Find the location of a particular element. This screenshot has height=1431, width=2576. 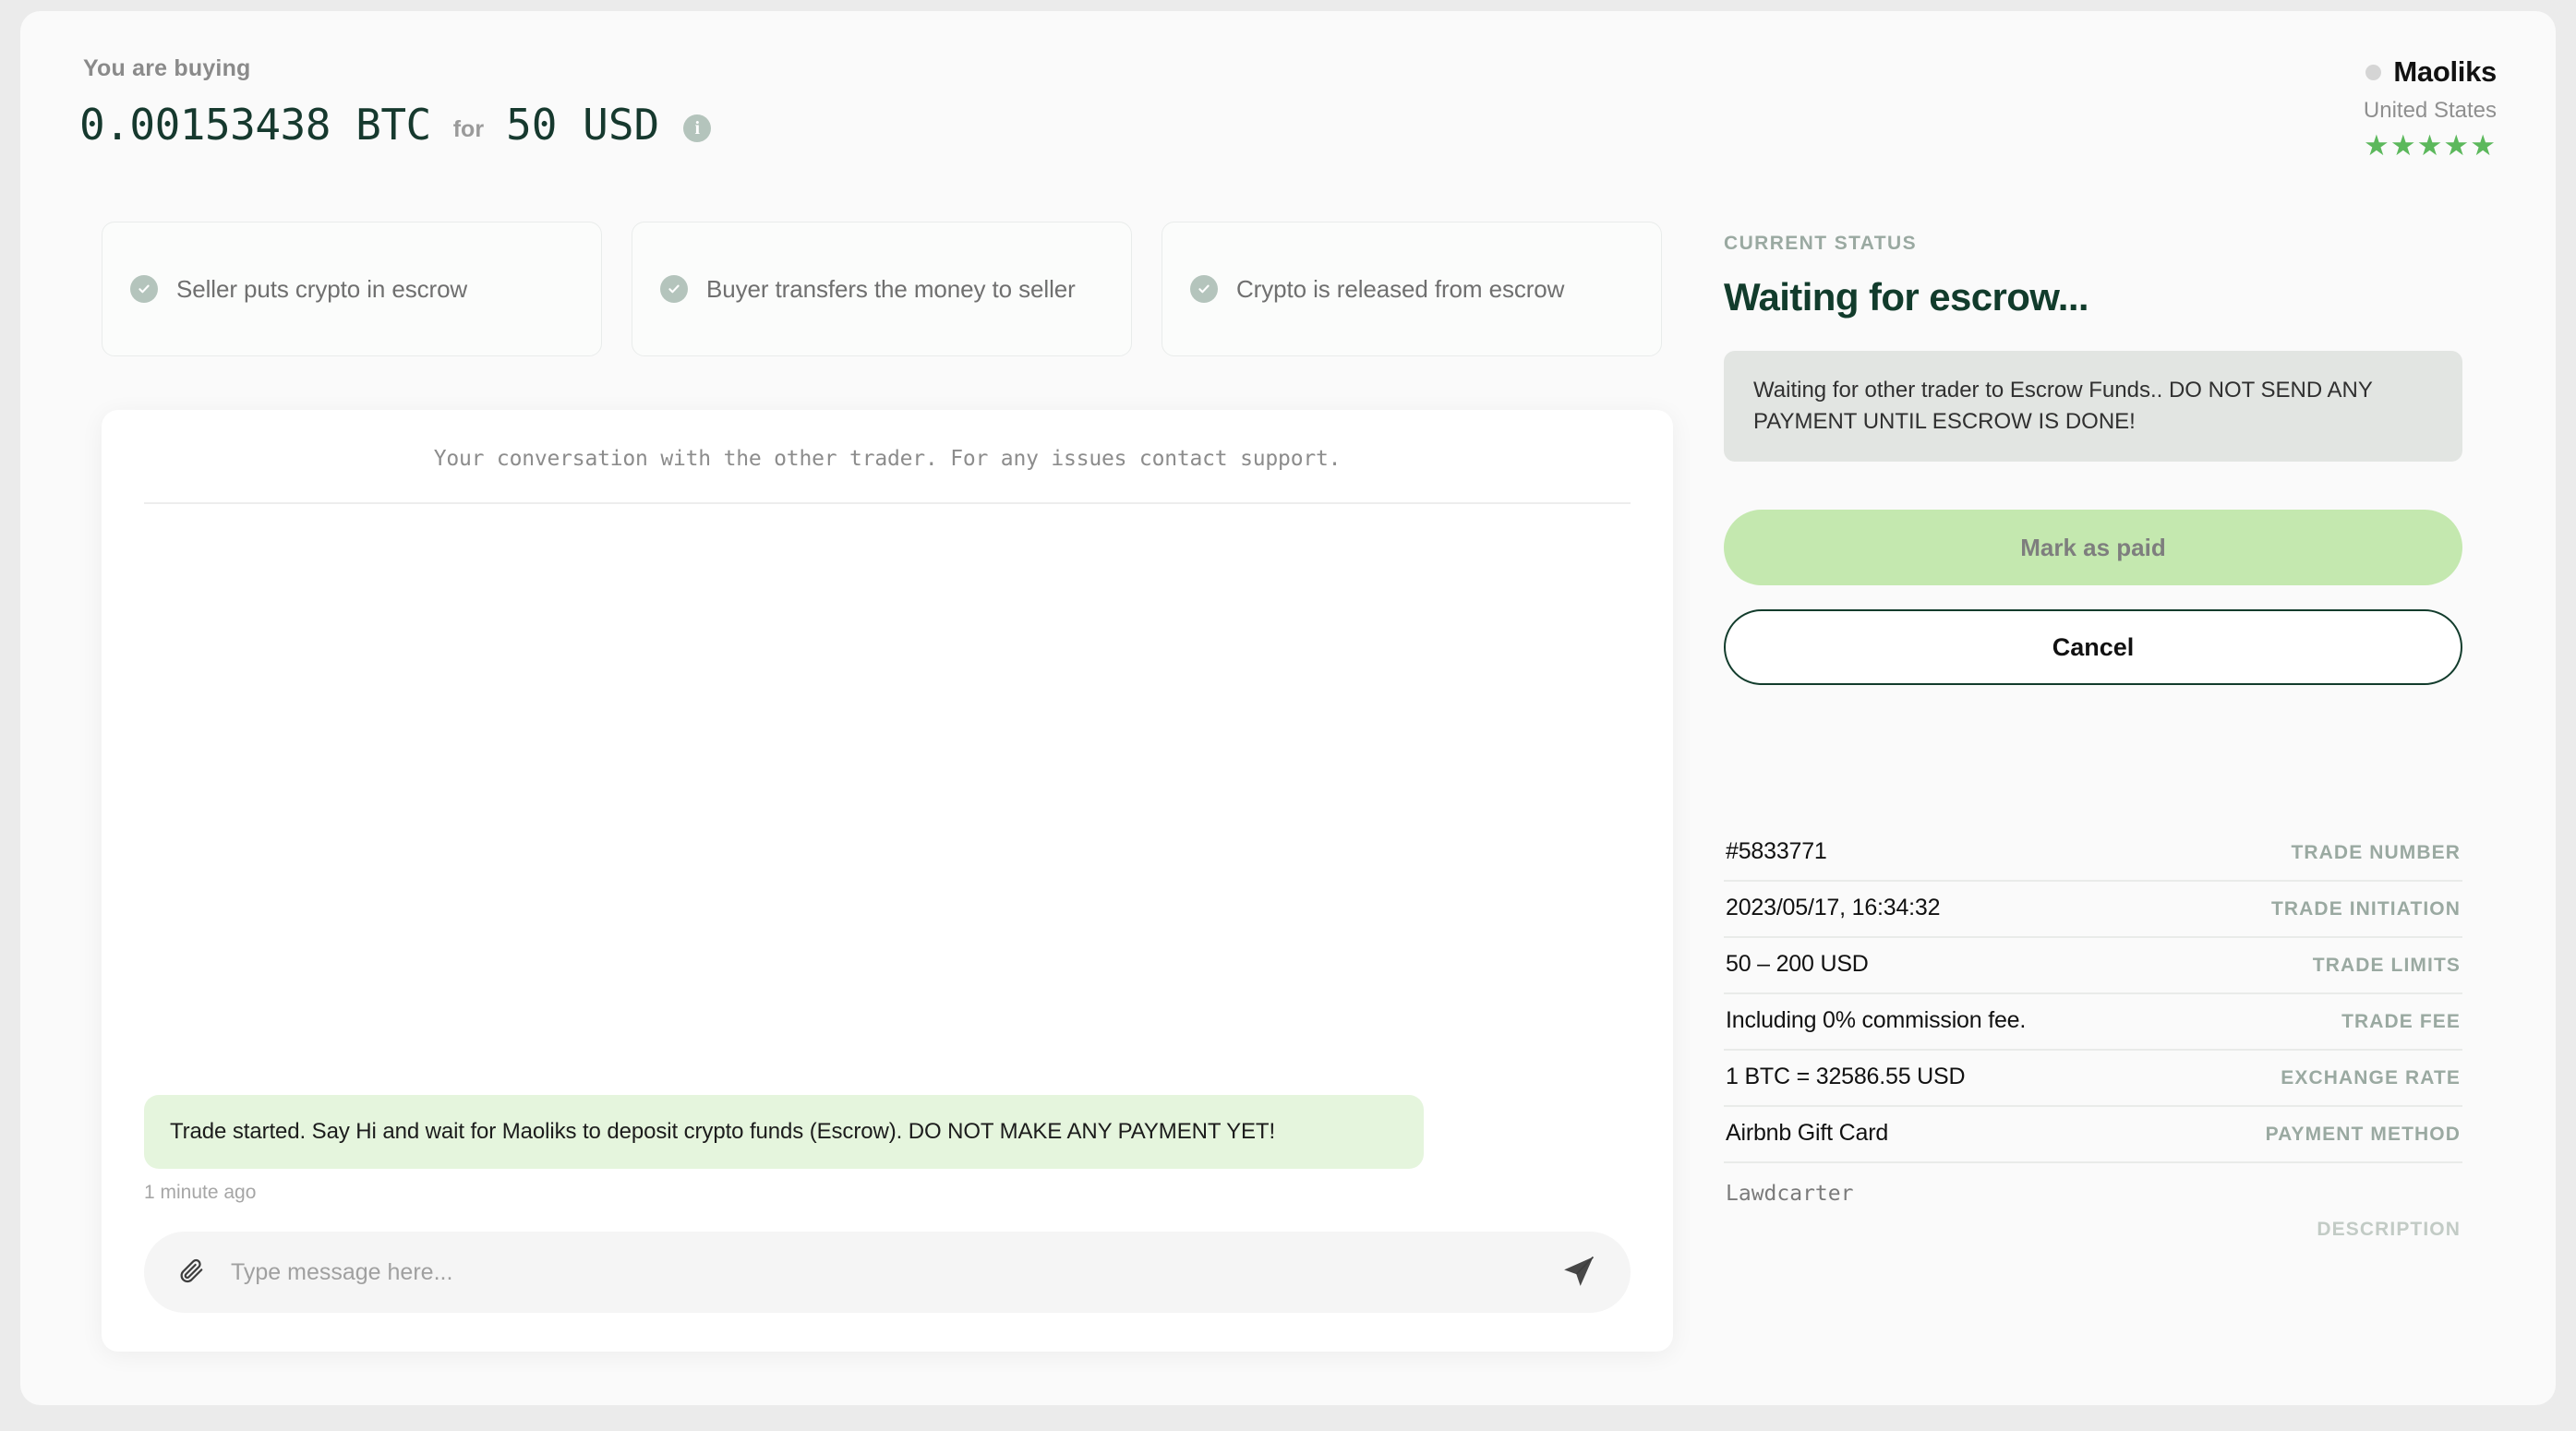

fiat-amount: 50 USD is located at coordinates (583, 125).